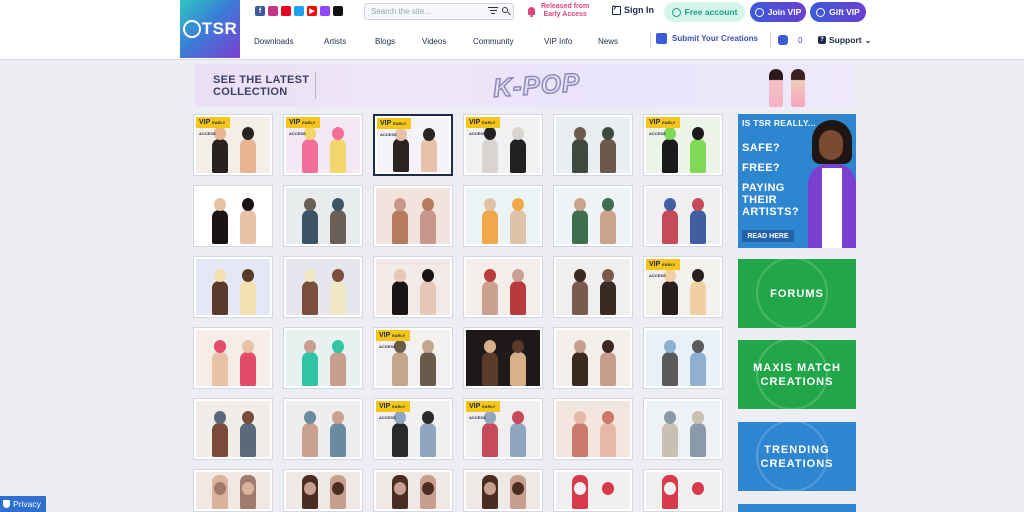  I want to click on trending-card: TRENDING CREATIONS, so click(797, 456).